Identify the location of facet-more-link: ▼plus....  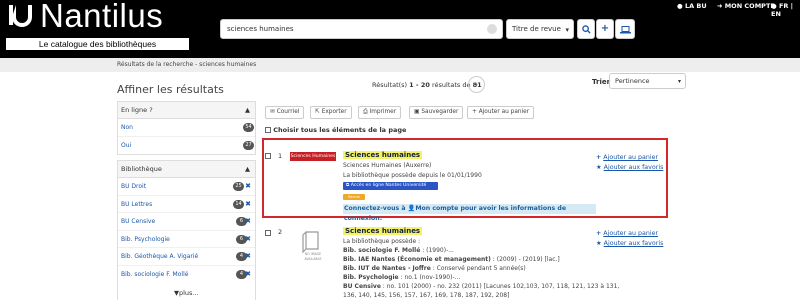
(186, 293).